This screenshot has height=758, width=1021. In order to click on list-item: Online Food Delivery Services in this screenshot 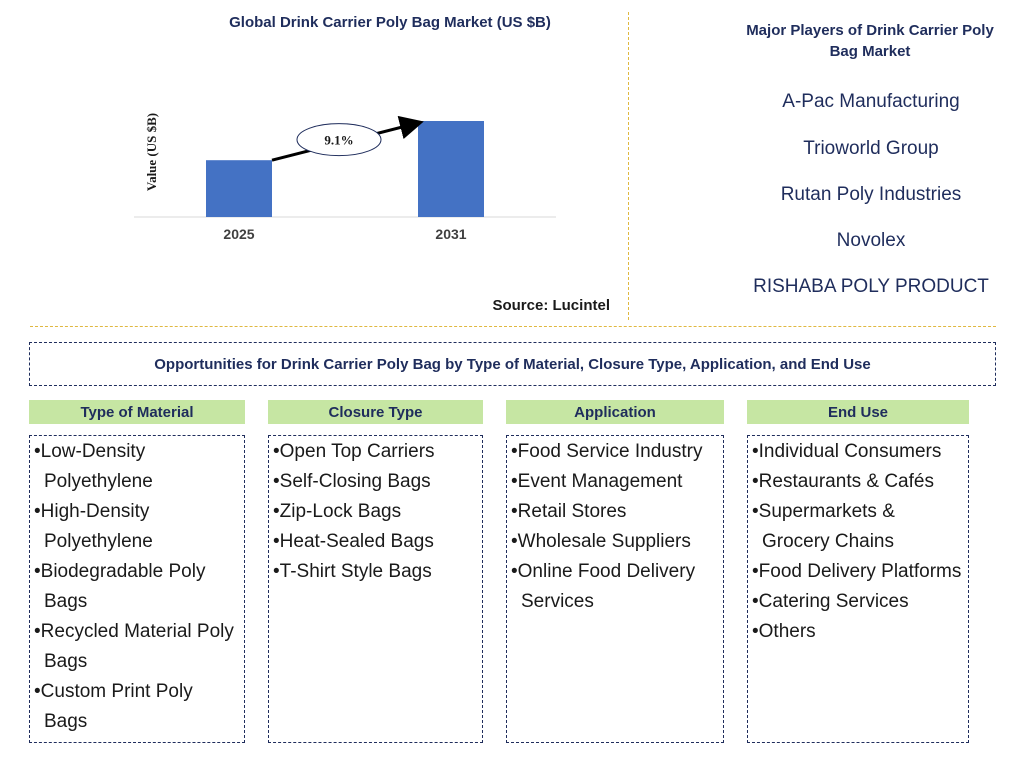, I will do `click(615, 587)`.